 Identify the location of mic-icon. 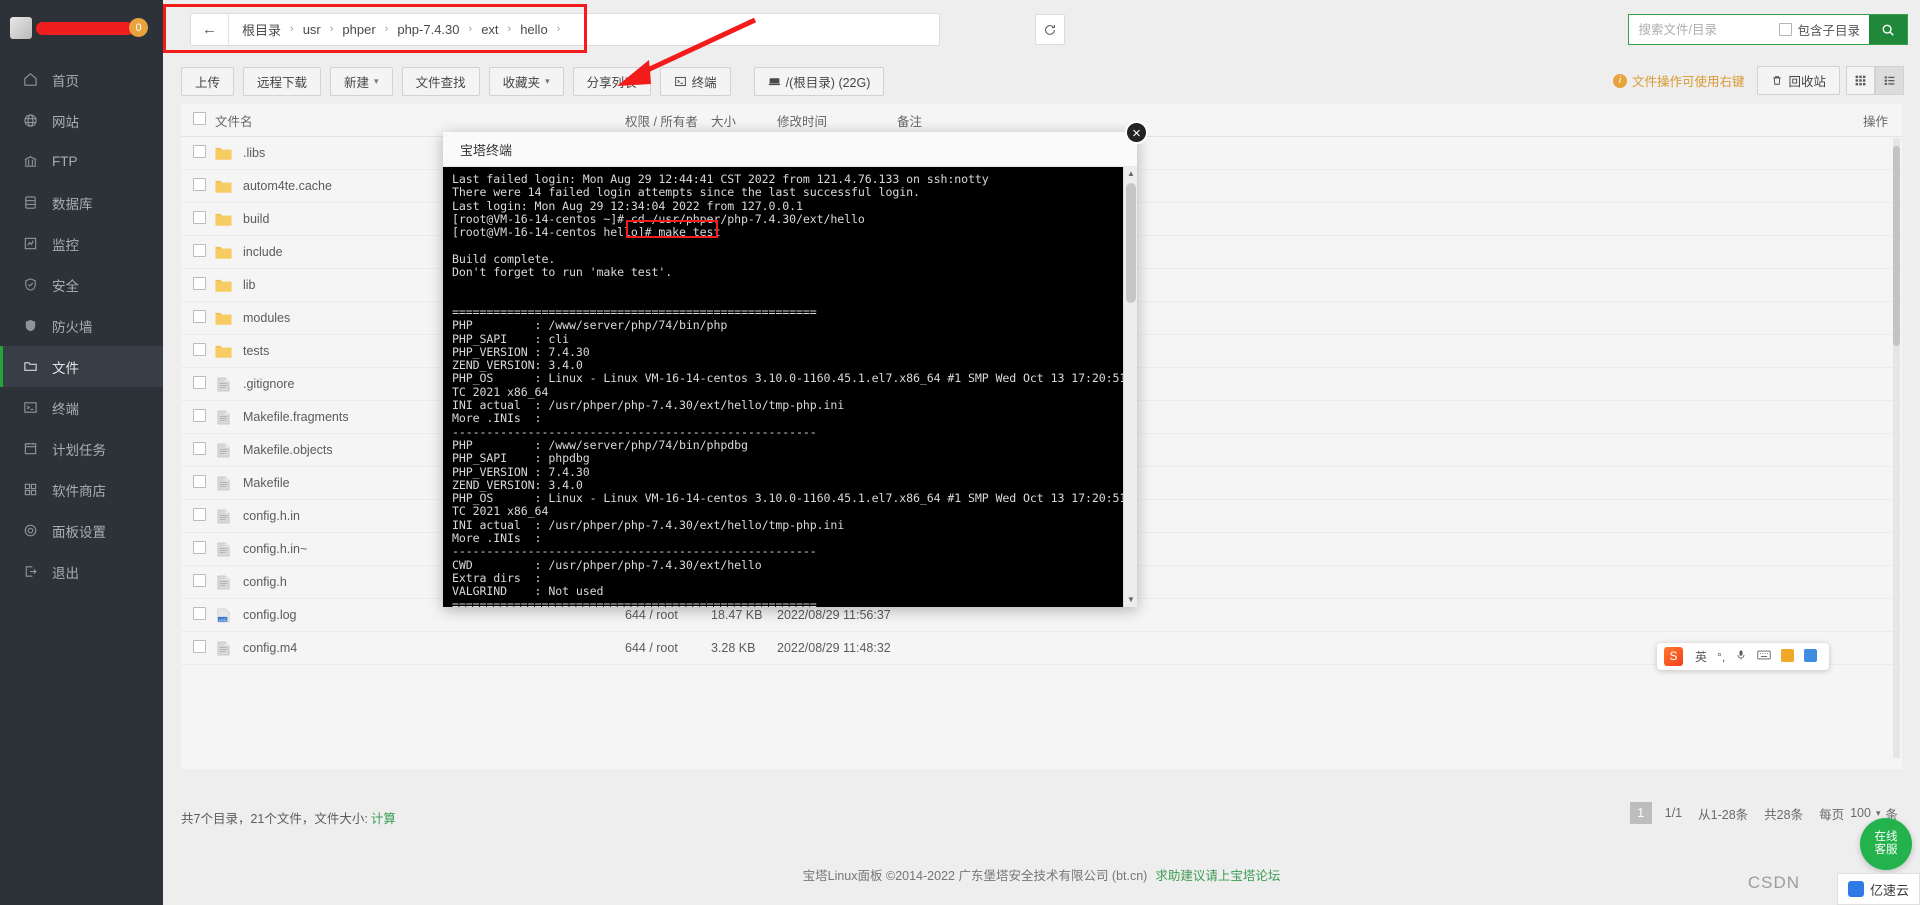
(1741, 656).